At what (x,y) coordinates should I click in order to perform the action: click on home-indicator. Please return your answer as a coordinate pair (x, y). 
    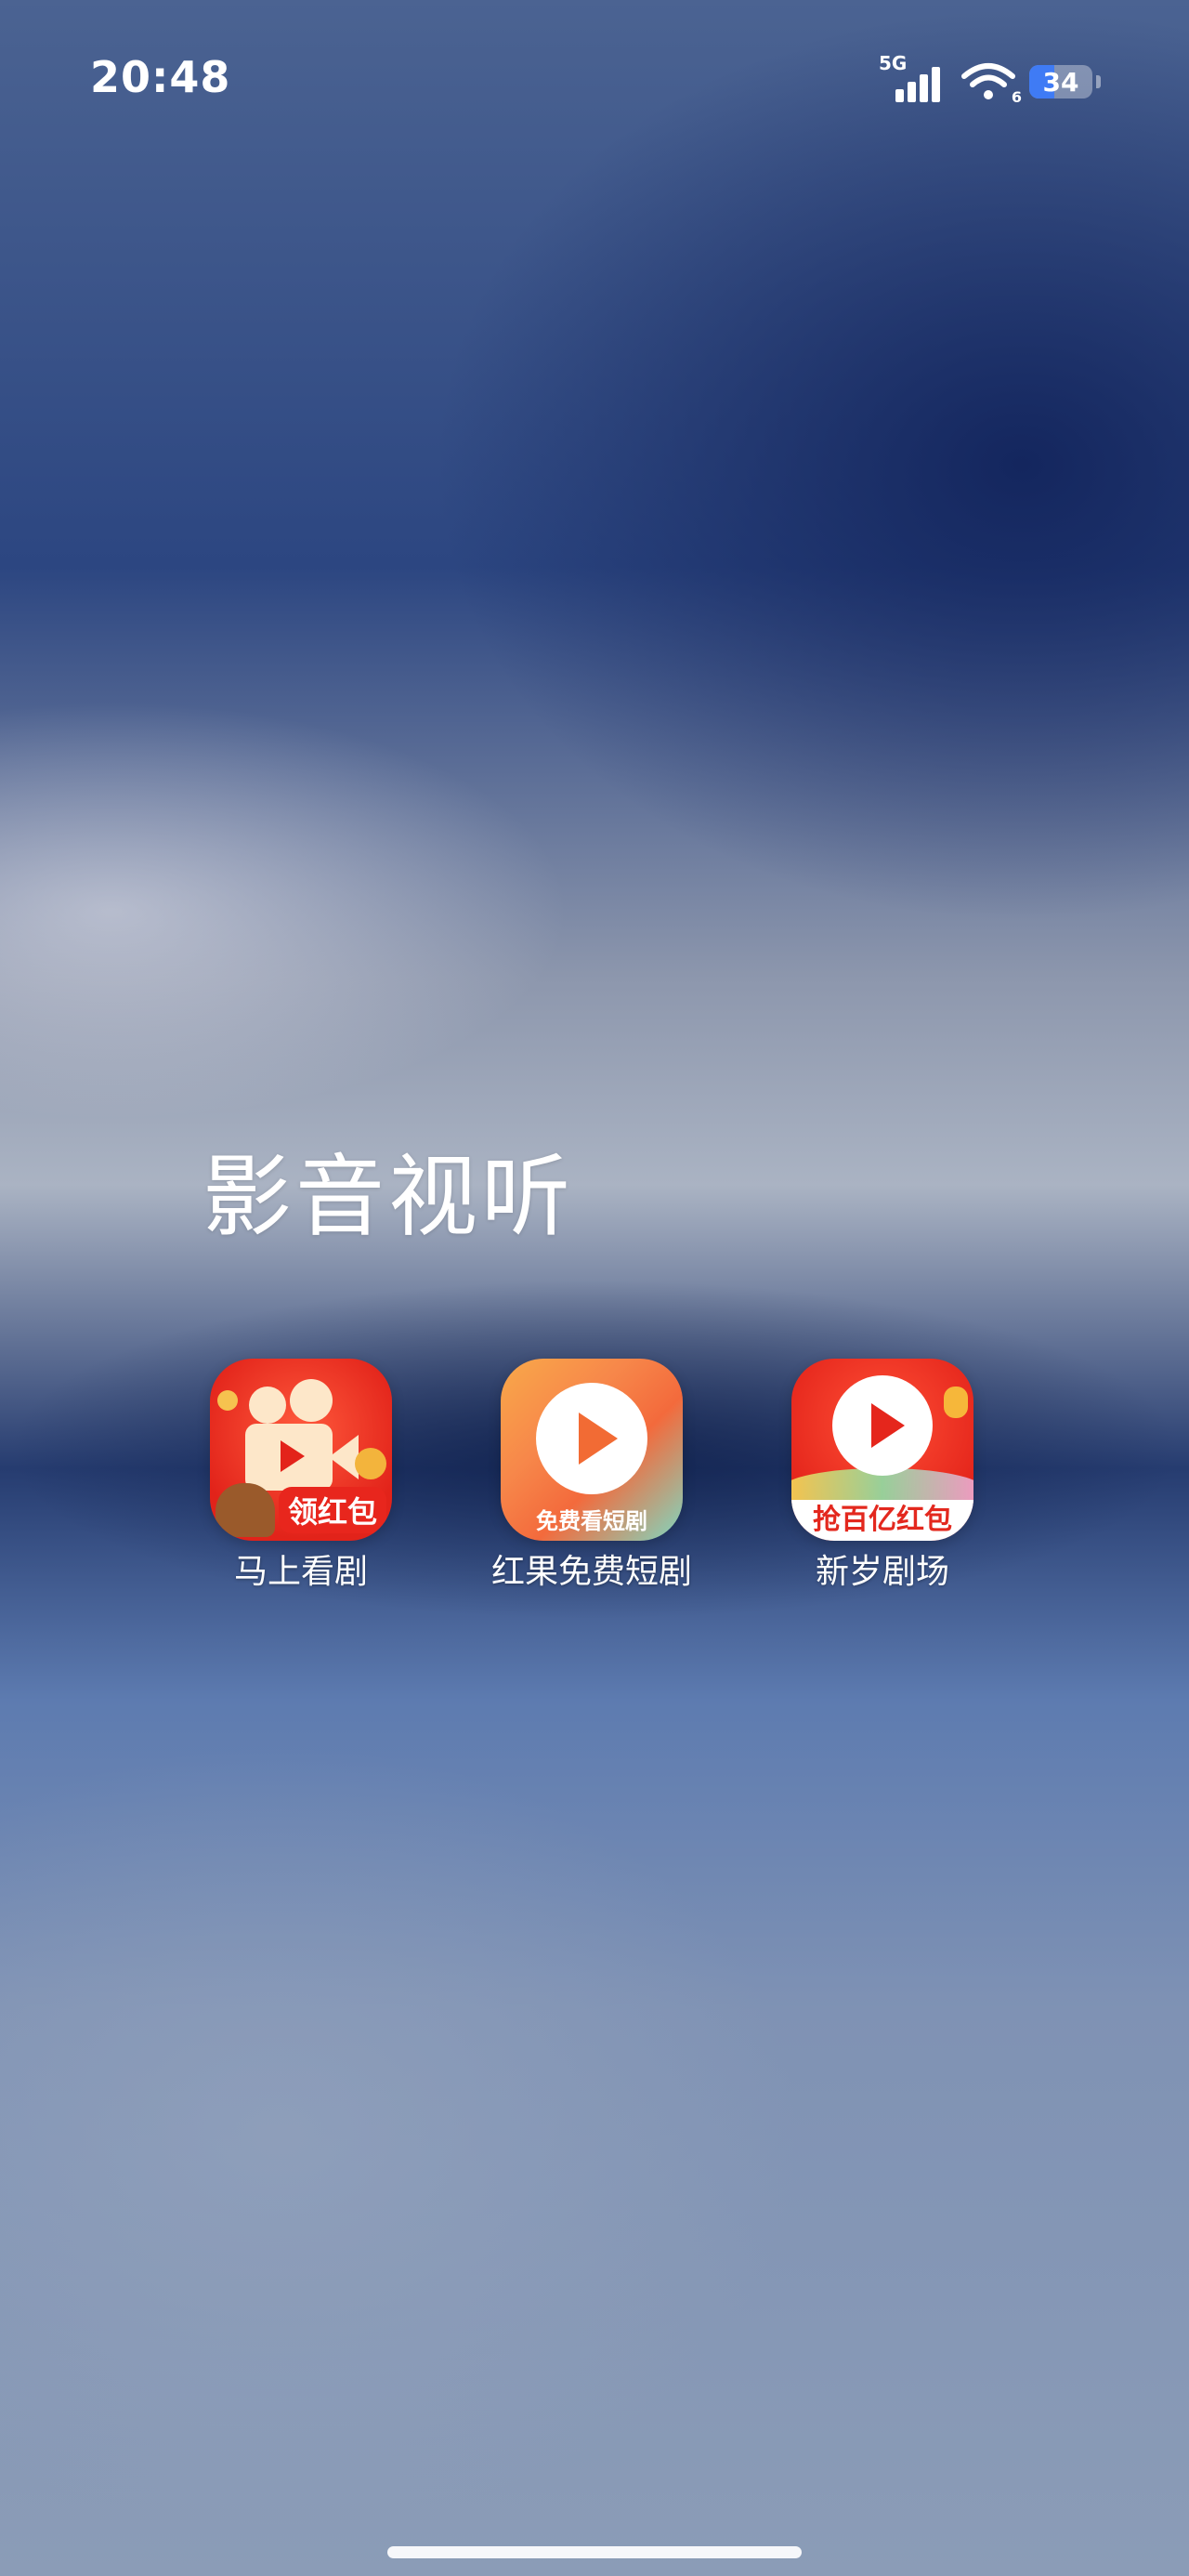
    Looking at the image, I should click on (594, 2552).